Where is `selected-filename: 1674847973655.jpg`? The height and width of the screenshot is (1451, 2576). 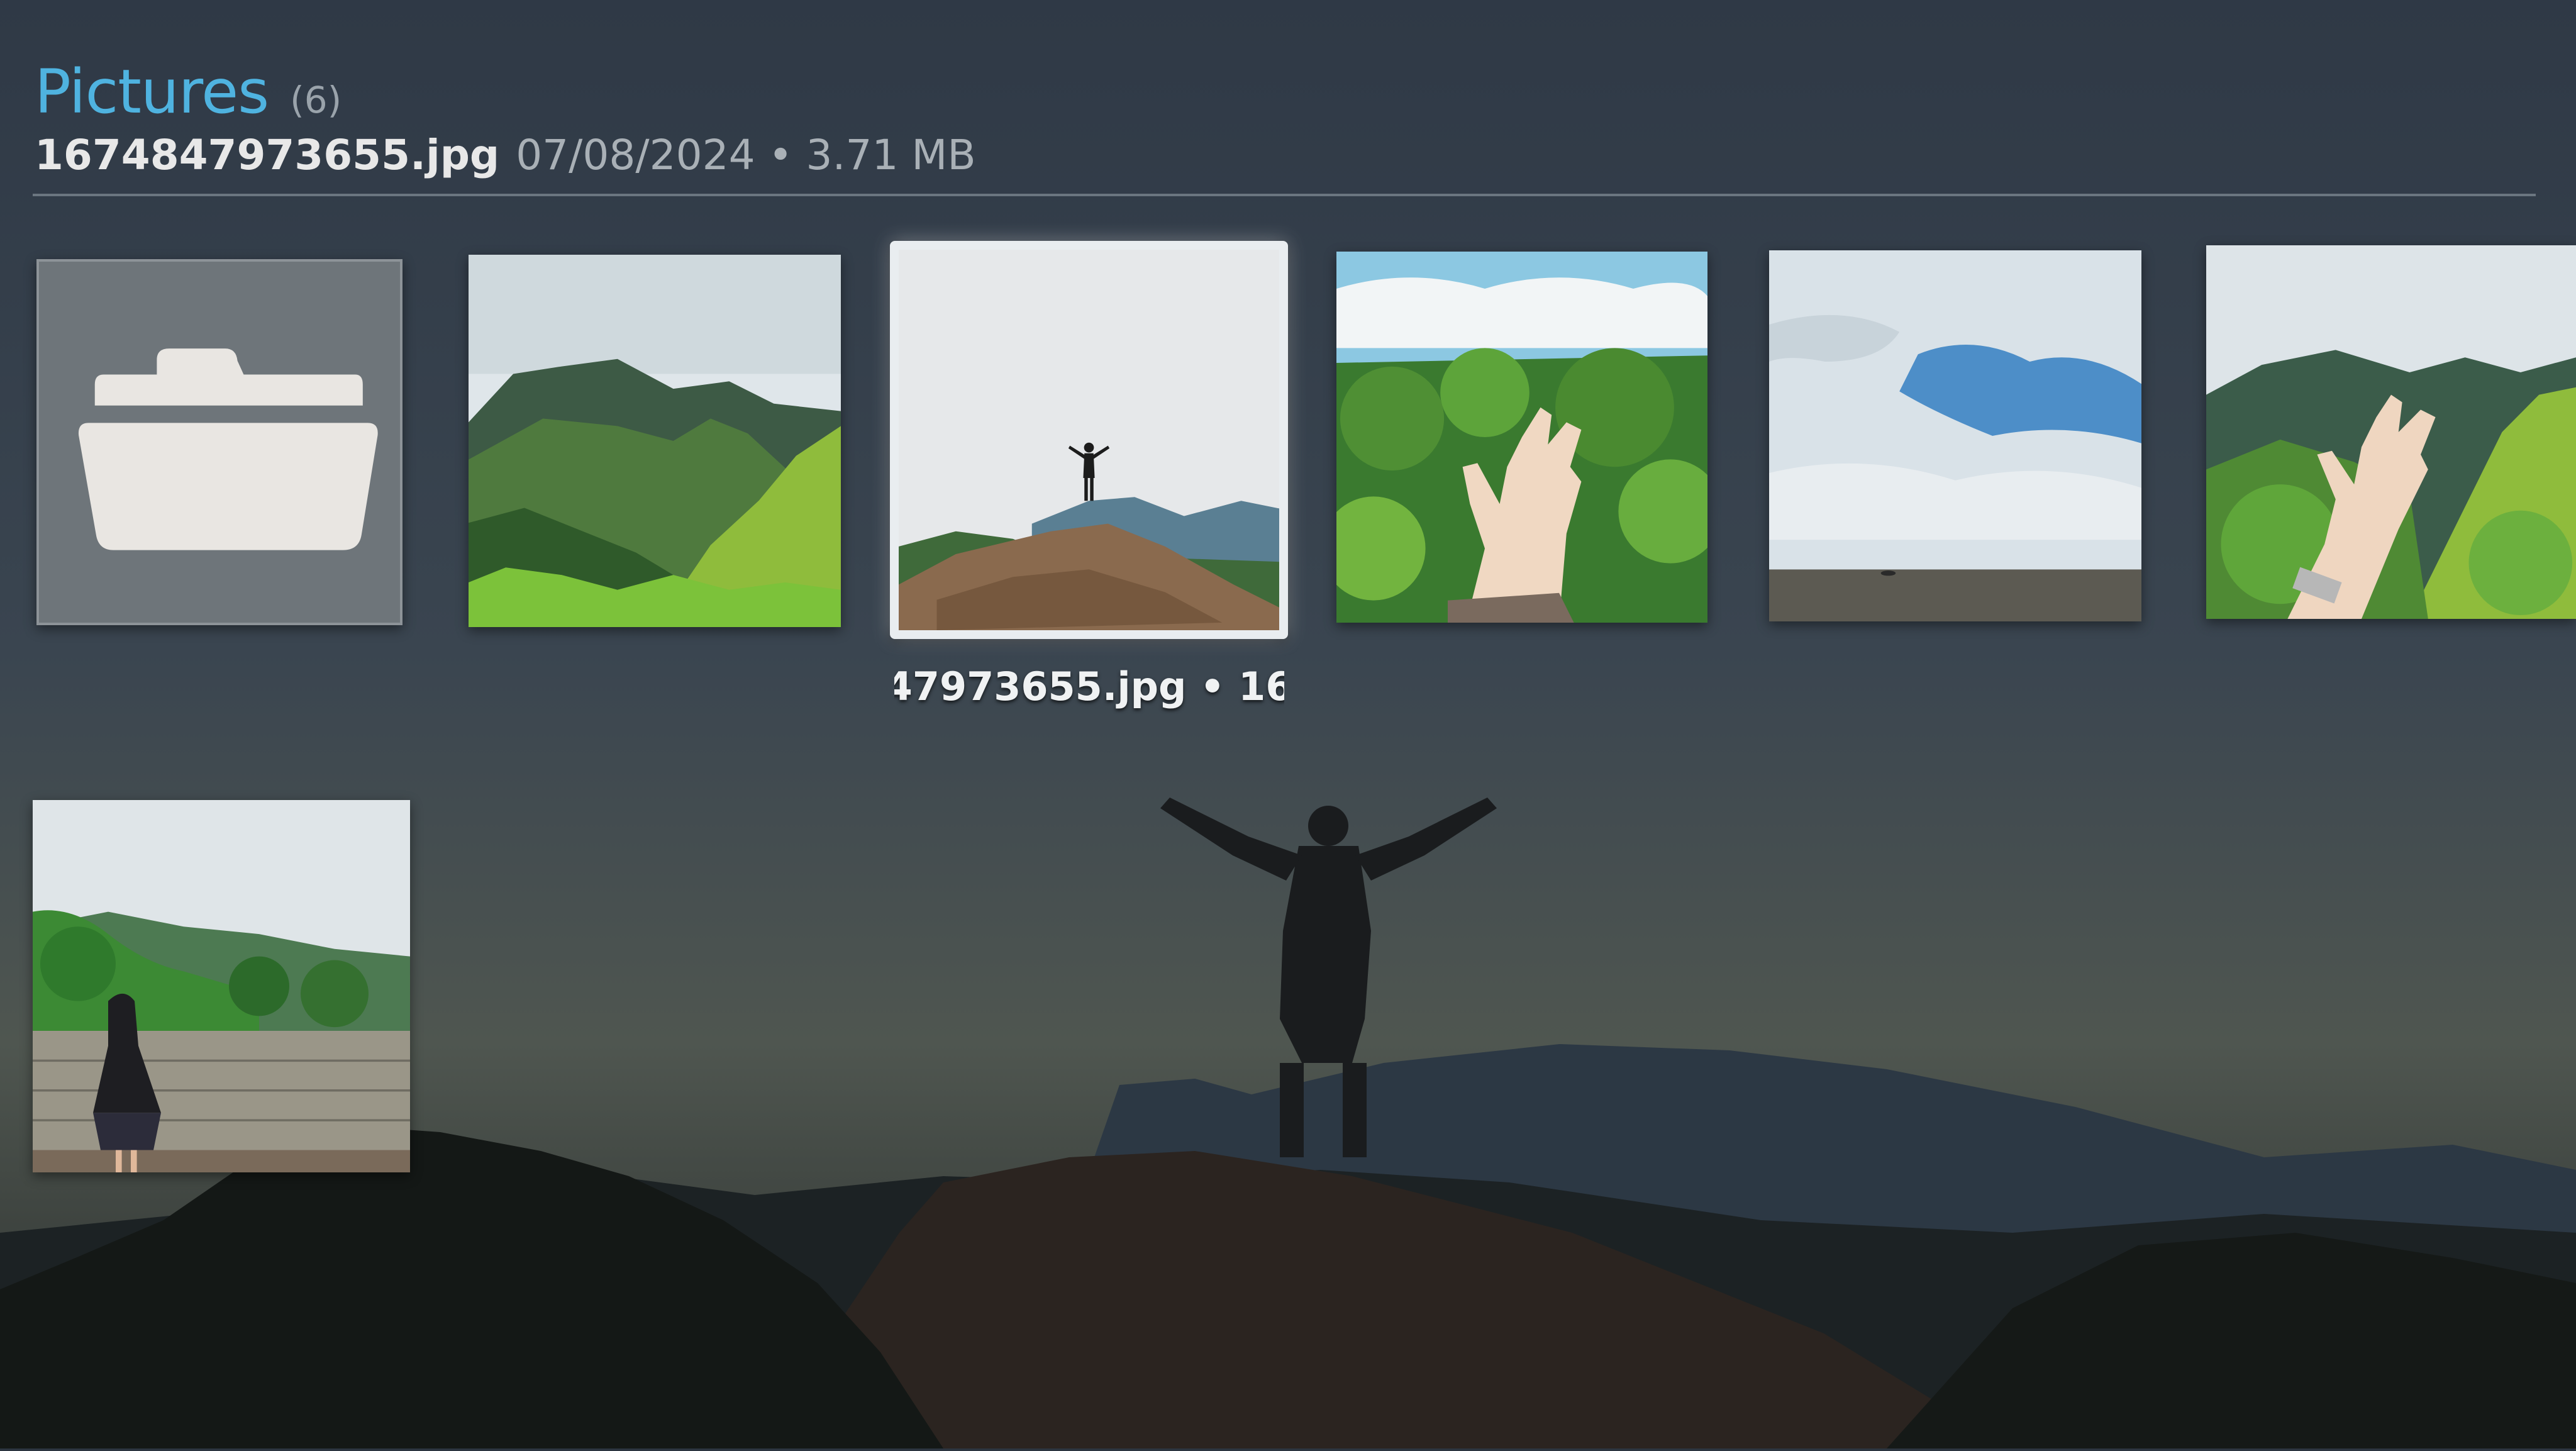 selected-filename: 1674847973655.jpg is located at coordinates (267, 155).